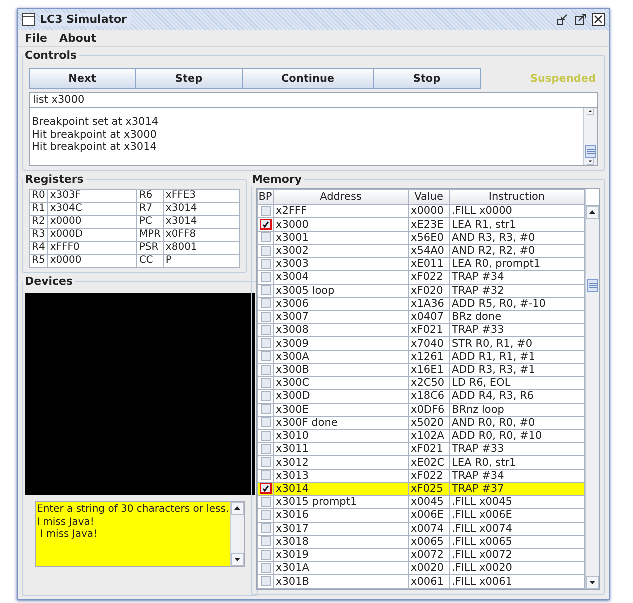 The image size is (633, 603). What do you see at coordinates (421, 277) in the screenshot?
I see `memory-row: x3004 xF022 TRAP #34` at bounding box center [421, 277].